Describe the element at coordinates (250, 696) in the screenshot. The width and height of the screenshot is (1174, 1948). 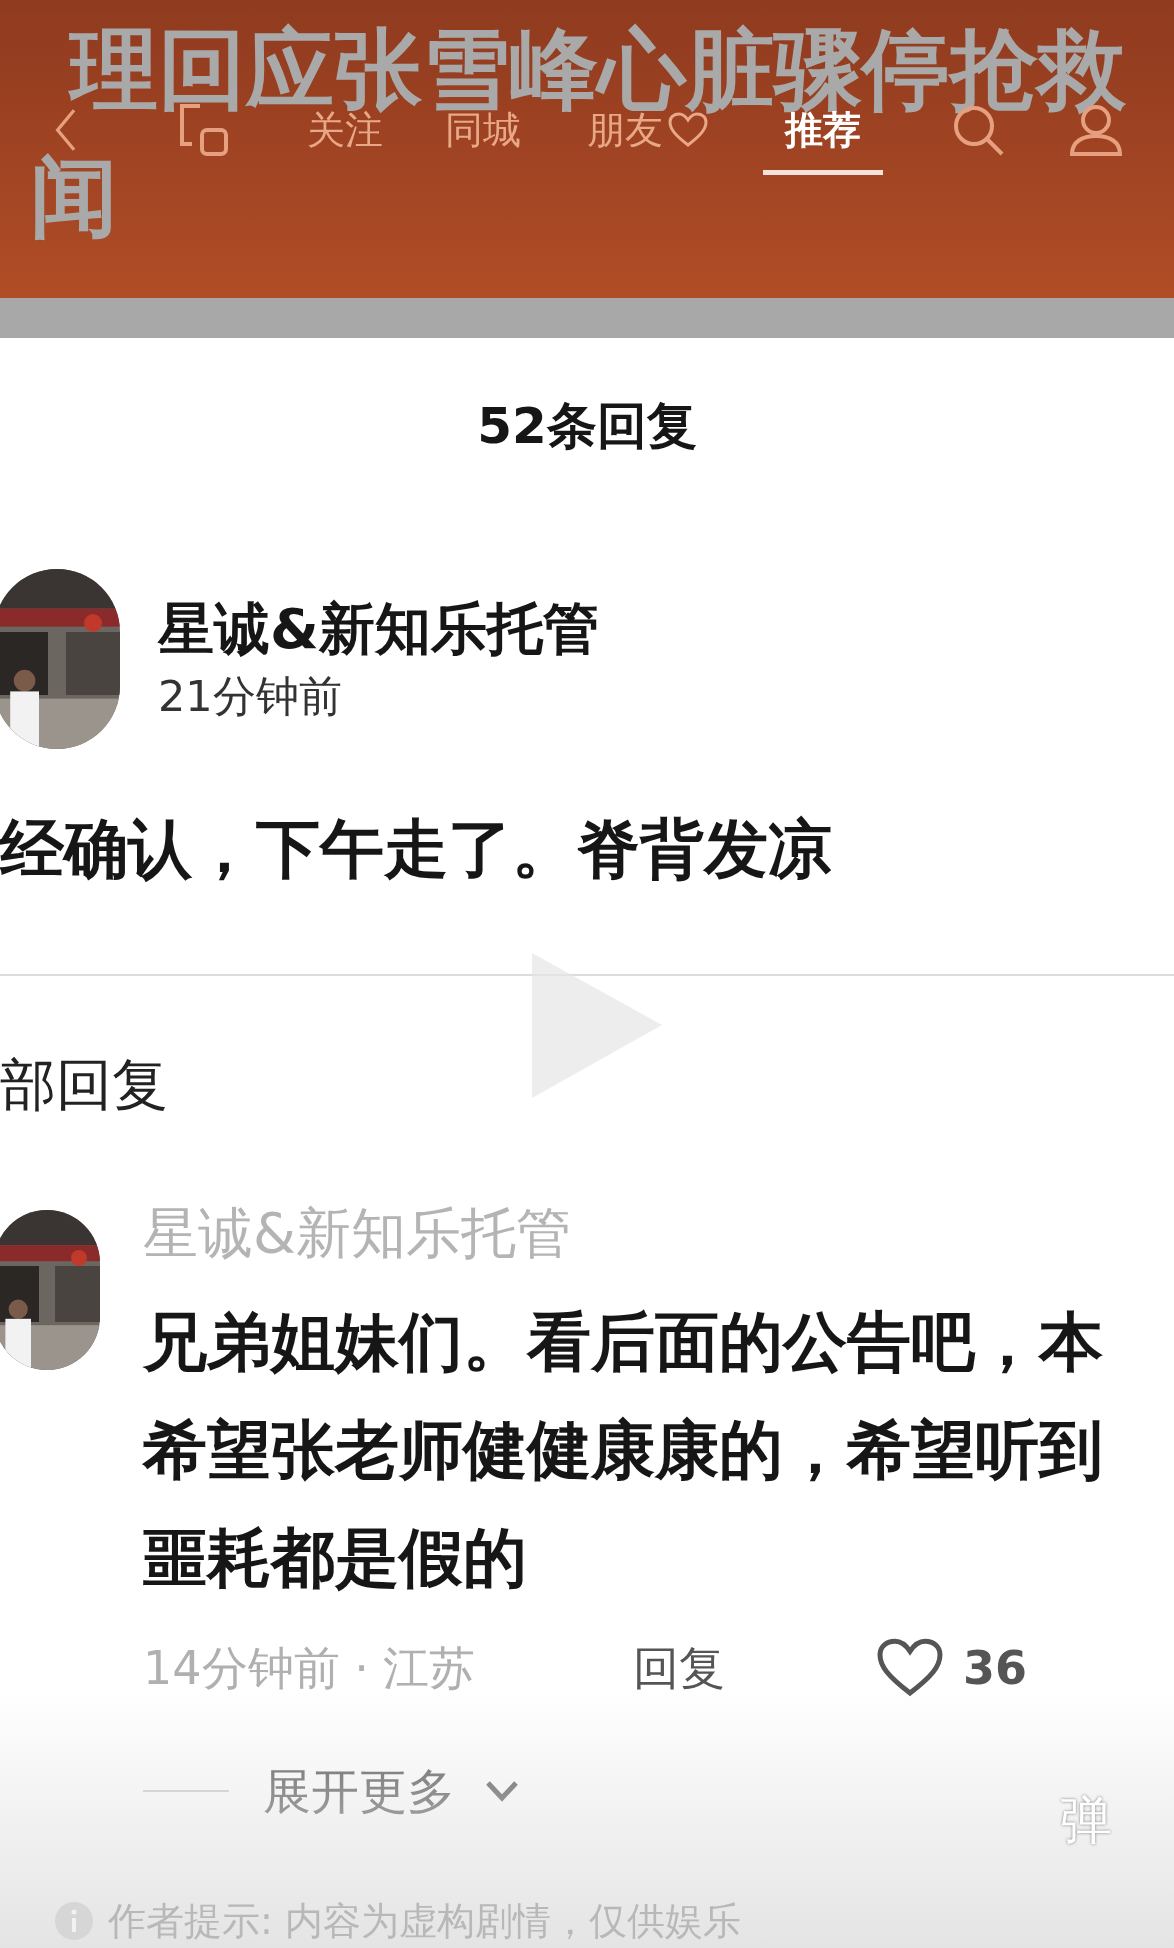
I see `comment-time: 21分钟前` at that location.